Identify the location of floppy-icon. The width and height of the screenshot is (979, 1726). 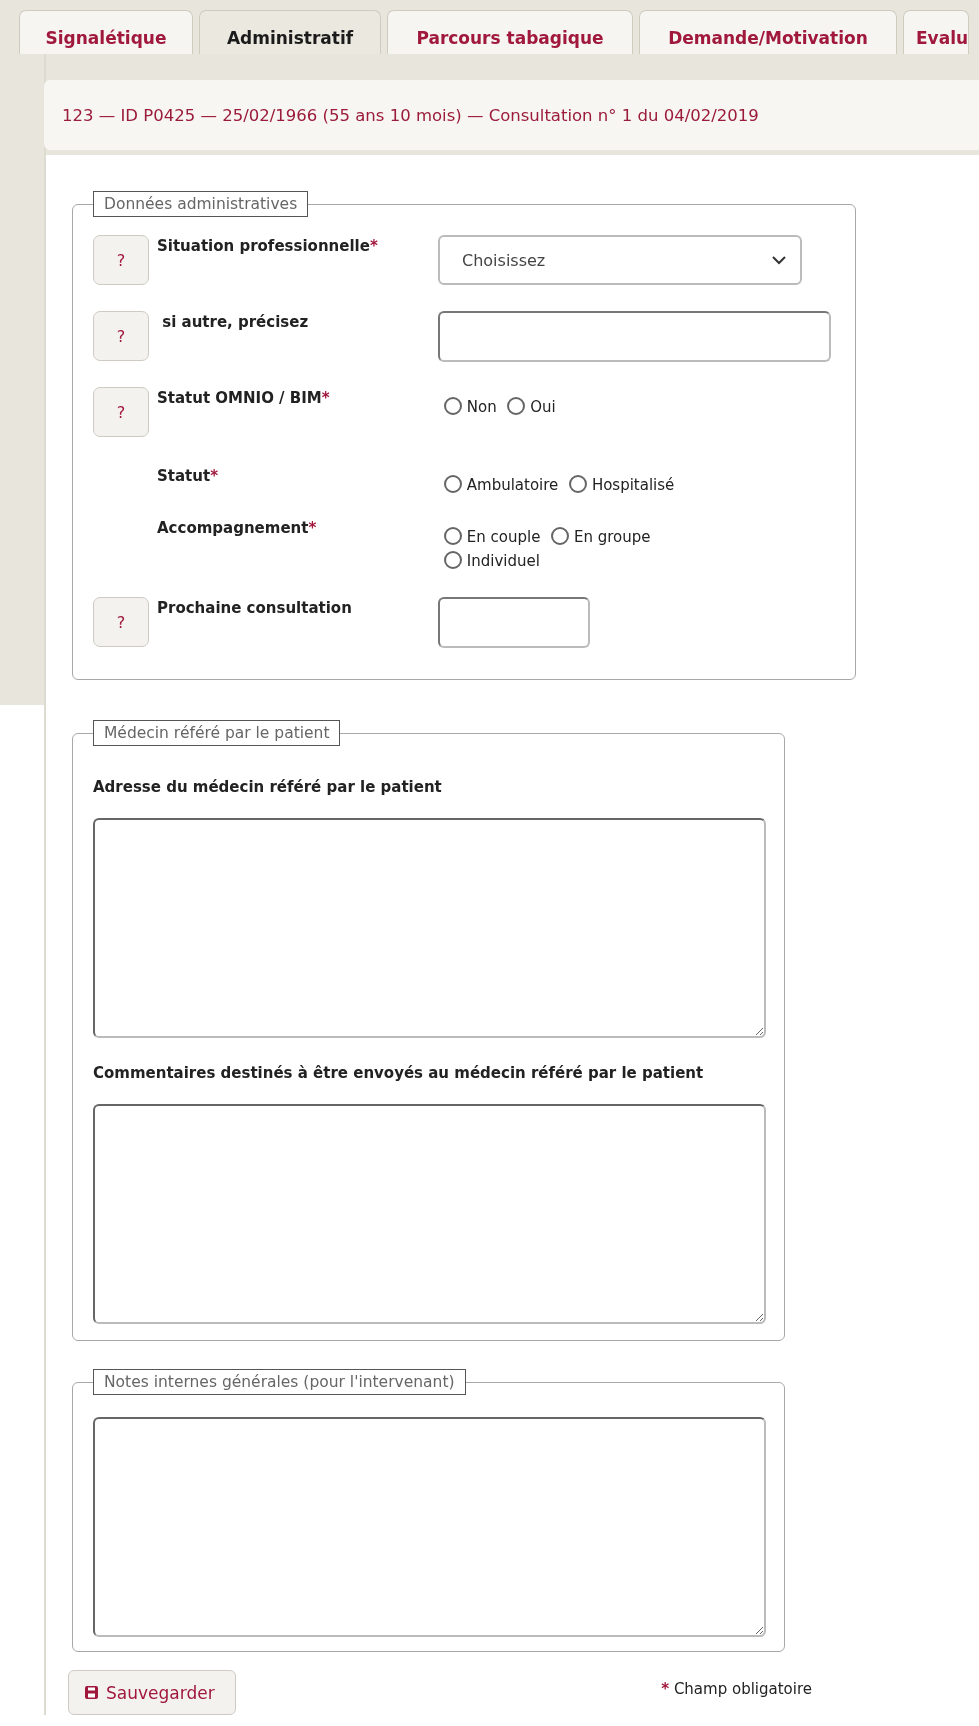
(91, 1692).